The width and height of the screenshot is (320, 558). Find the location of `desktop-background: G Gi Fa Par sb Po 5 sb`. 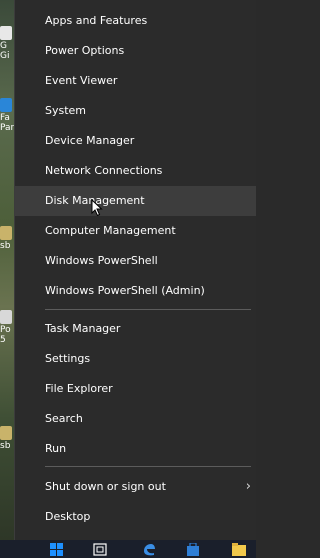

desktop-background: G Gi Fa Par sb Po 5 sb is located at coordinates (7, 279).